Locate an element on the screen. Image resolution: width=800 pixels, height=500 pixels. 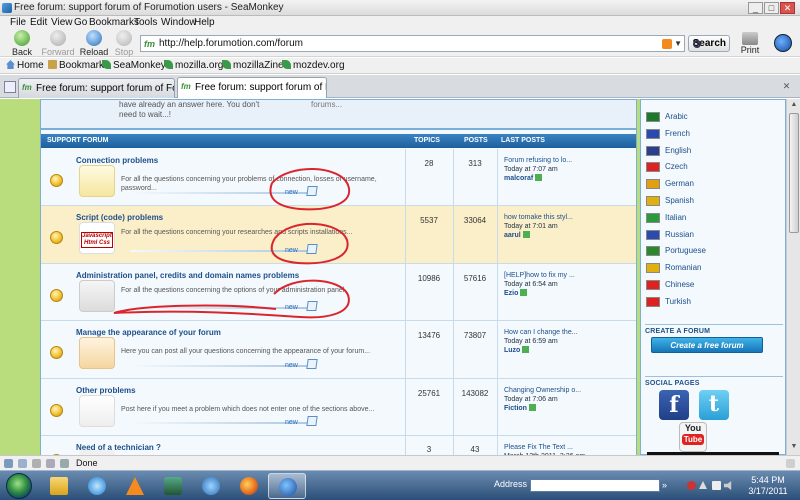
back-button: Back is located at coordinates (22, 43).